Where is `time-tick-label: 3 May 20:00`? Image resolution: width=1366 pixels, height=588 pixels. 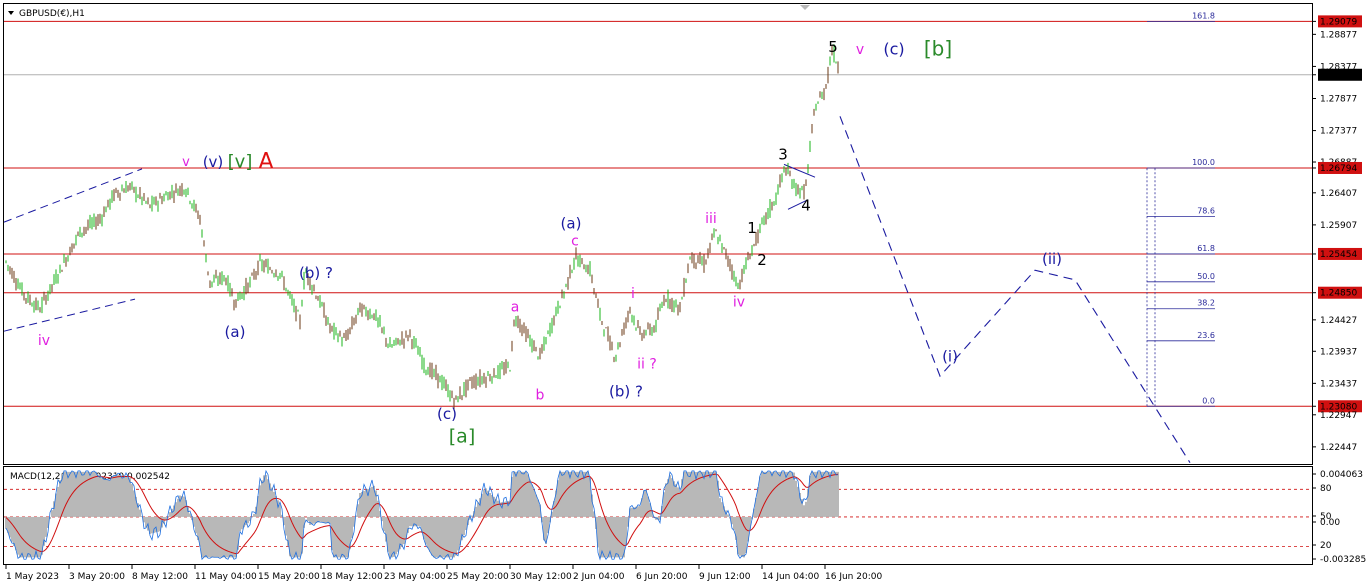 time-tick-label: 3 May 20:00 is located at coordinates (97, 577).